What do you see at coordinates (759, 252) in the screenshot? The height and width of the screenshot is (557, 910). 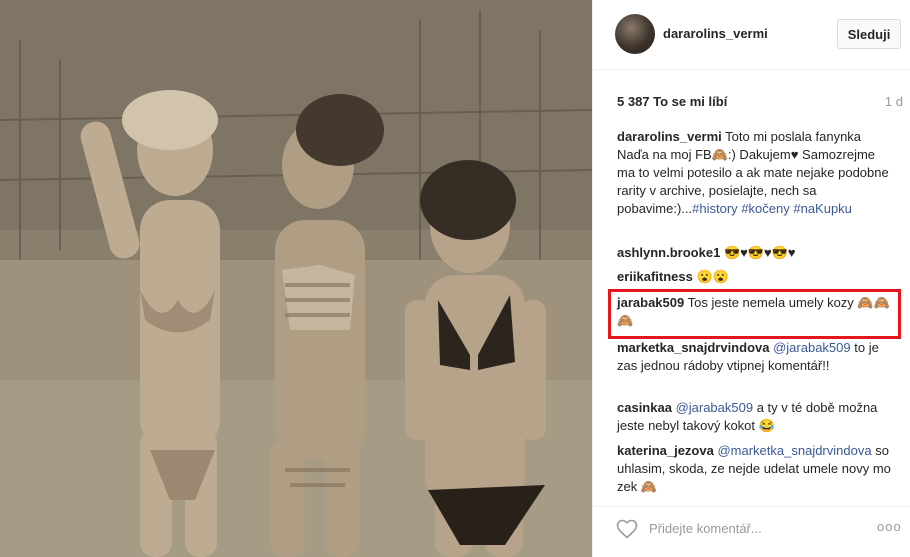 I see `comment-text: 😎♥😎♥😎♥` at bounding box center [759, 252].